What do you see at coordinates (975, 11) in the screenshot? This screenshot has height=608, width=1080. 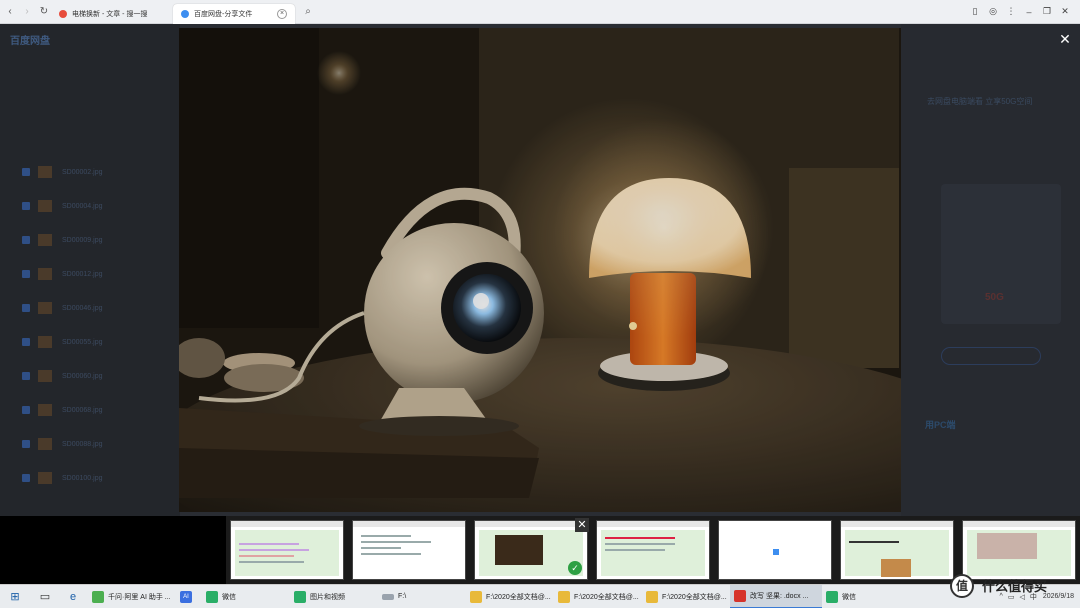 I see `sidebar-icon: ▯` at bounding box center [975, 11].